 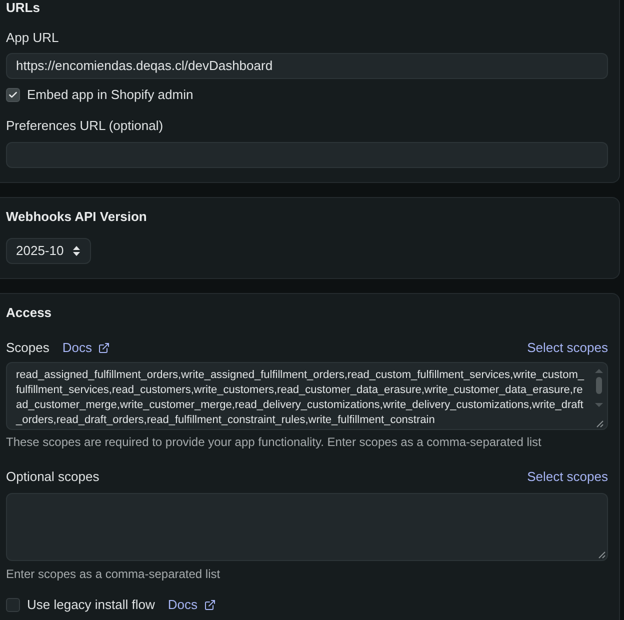 What do you see at coordinates (110, 95) in the screenshot?
I see `checkbox-label: Embed app in Shopify admin` at bounding box center [110, 95].